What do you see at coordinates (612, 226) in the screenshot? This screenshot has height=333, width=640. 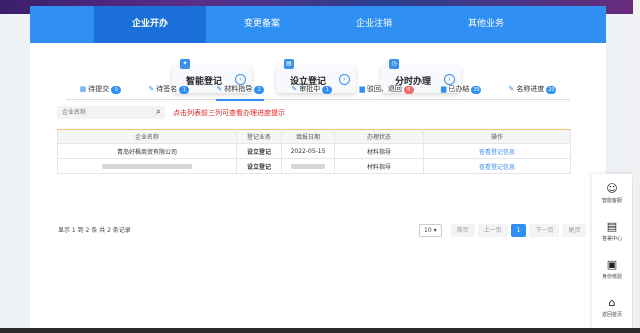 I see `doc-icon: ▤` at bounding box center [612, 226].